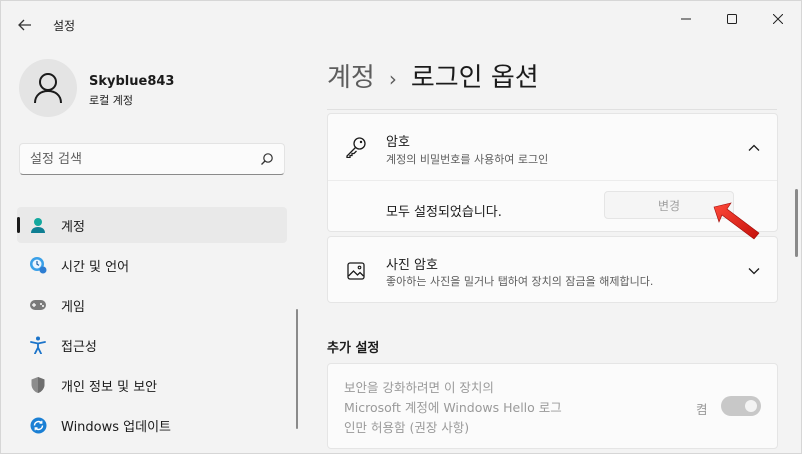 The width and height of the screenshot is (802, 454). What do you see at coordinates (702, 409) in the screenshot?
I see `toggle-label: 켬` at bounding box center [702, 409].